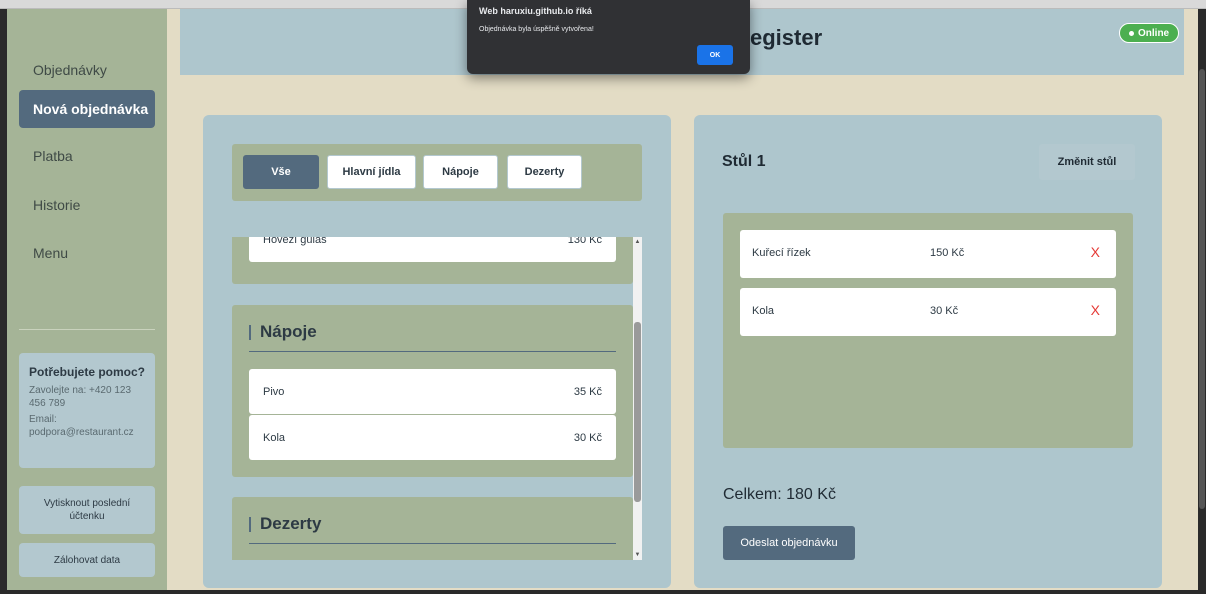 The height and width of the screenshot is (594, 1206). I want to click on category-title-text: Dezerty, so click(291, 523).